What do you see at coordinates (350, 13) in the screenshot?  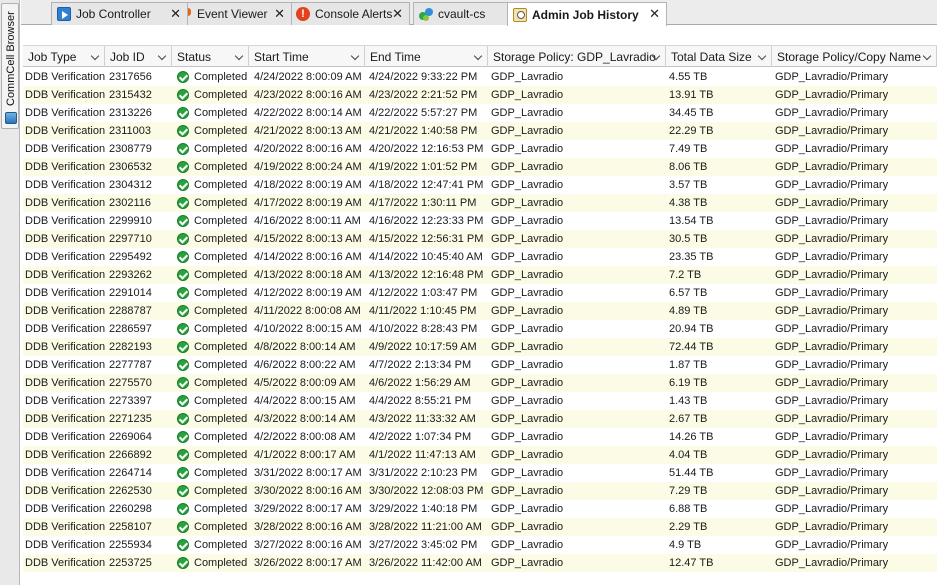 I see `tab-console-alerts: Console Alerts✕` at bounding box center [350, 13].